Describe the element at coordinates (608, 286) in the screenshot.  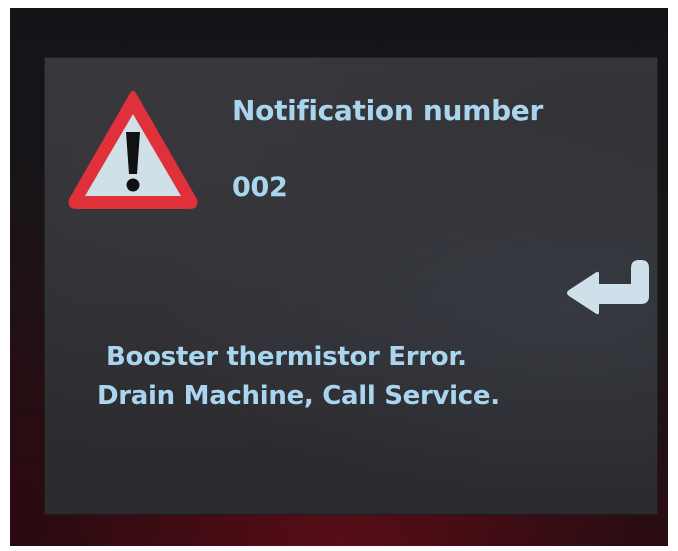
I see `enter-return-arrow-icon` at that location.